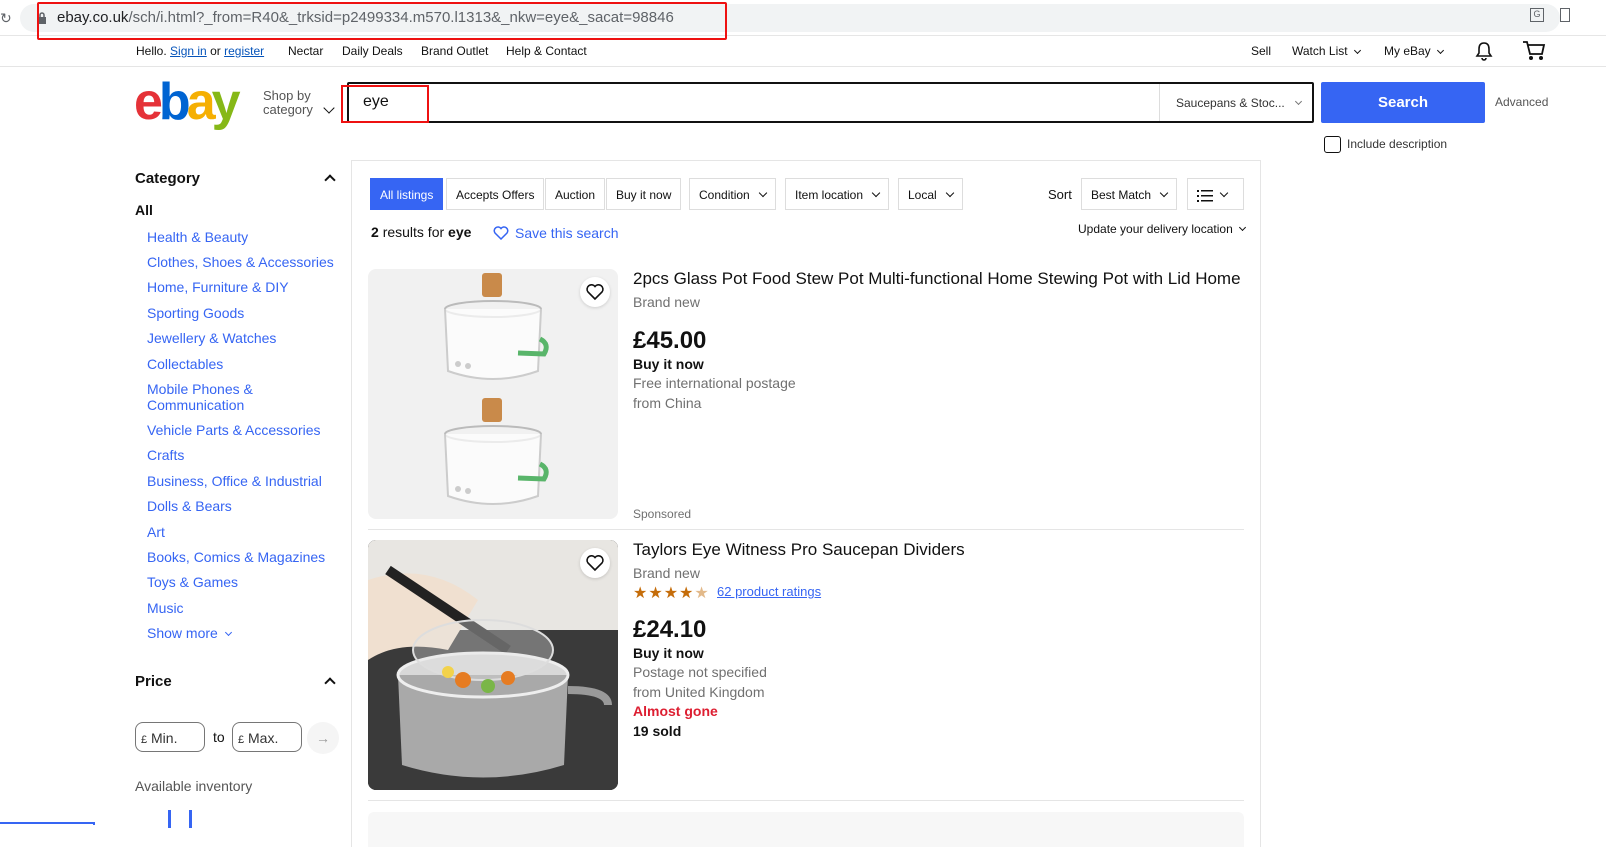 This screenshot has width=1606, height=847. Describe the element at coordinates (47, 823) in the screenshot. I see `floating-tab` at that location.